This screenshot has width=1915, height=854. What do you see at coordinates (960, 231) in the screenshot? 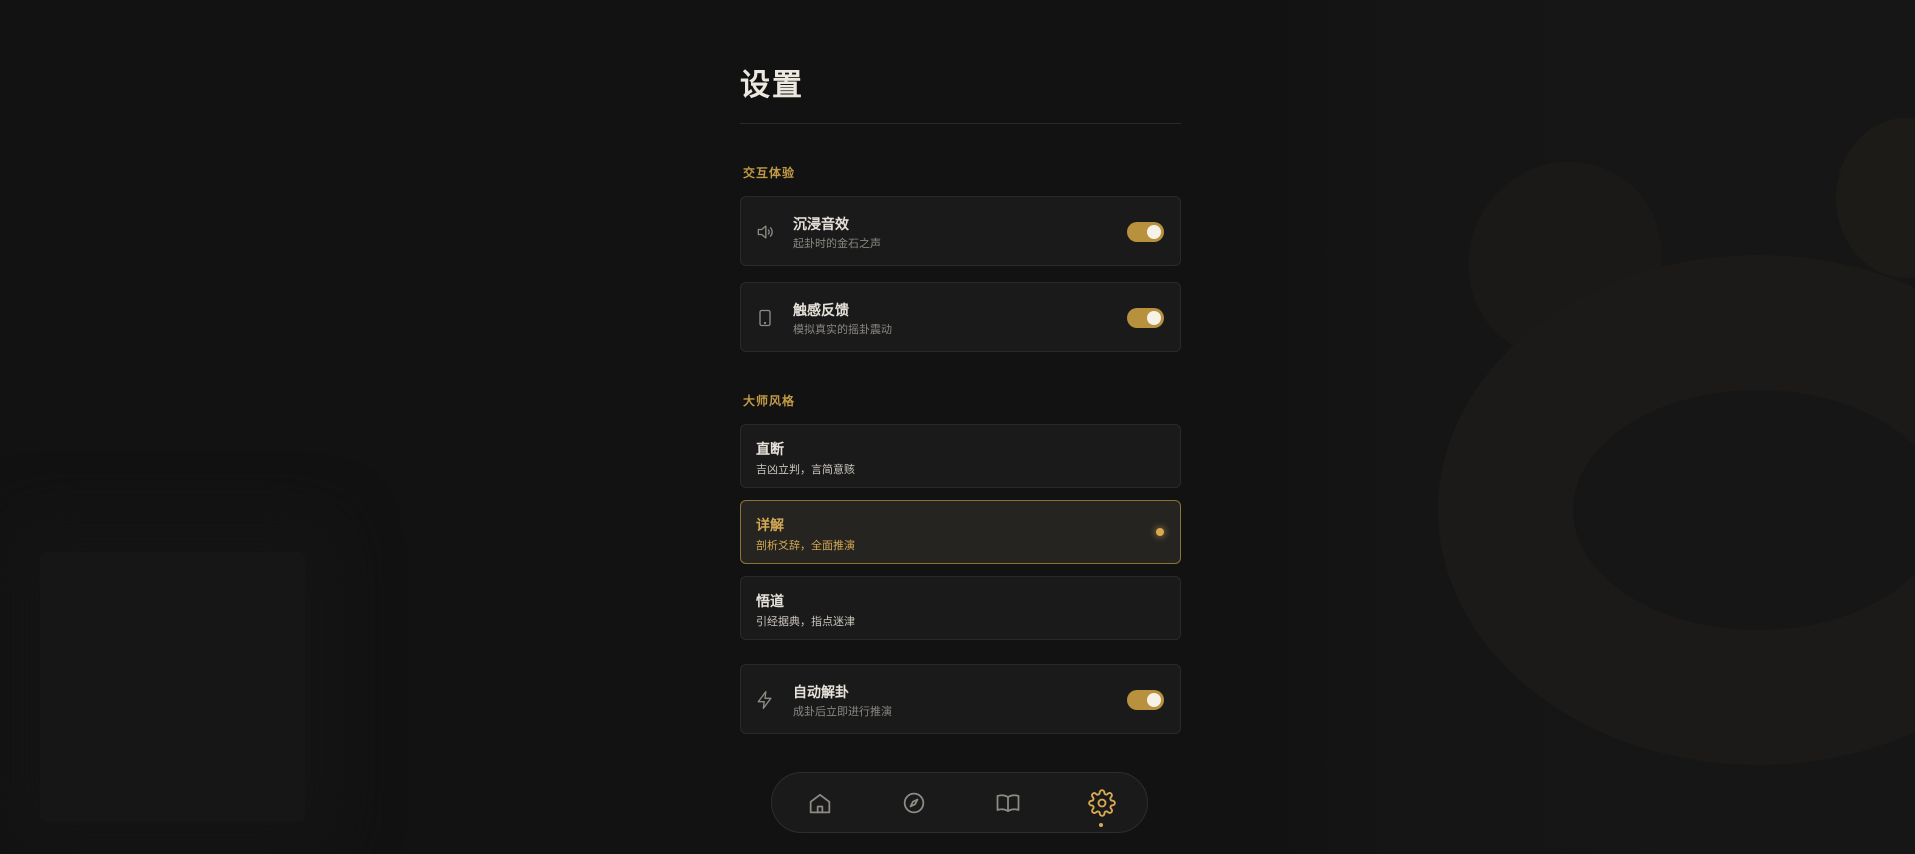
I see `setting-row-sound: 沉浸音效 起卦时的金石之声` at bounding box center [960, 231].